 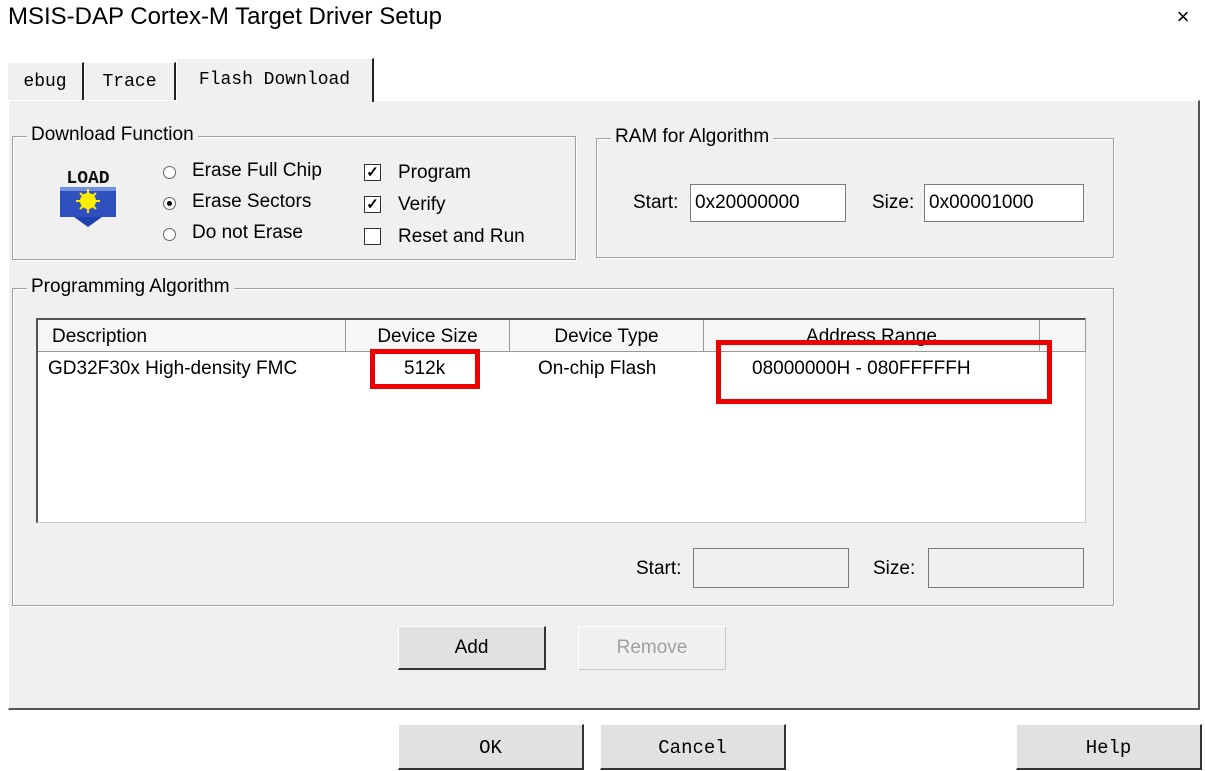 What do you see at coordinates (275, 80) in the screenshot?
I see `tab-flash-download: Flash Download` at bounding box center [275, 80].